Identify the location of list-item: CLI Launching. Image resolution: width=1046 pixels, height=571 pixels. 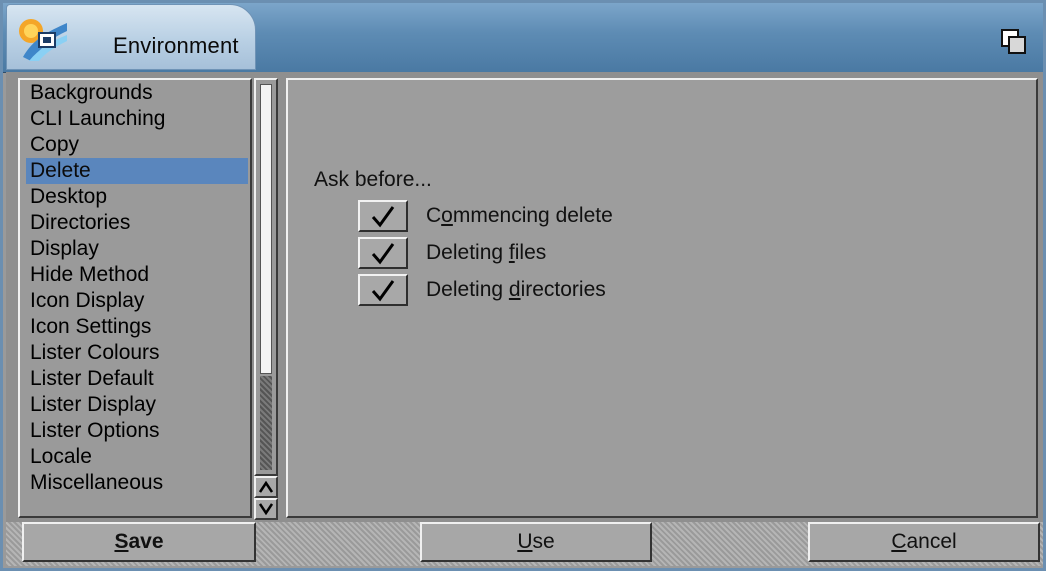
(137, 119).